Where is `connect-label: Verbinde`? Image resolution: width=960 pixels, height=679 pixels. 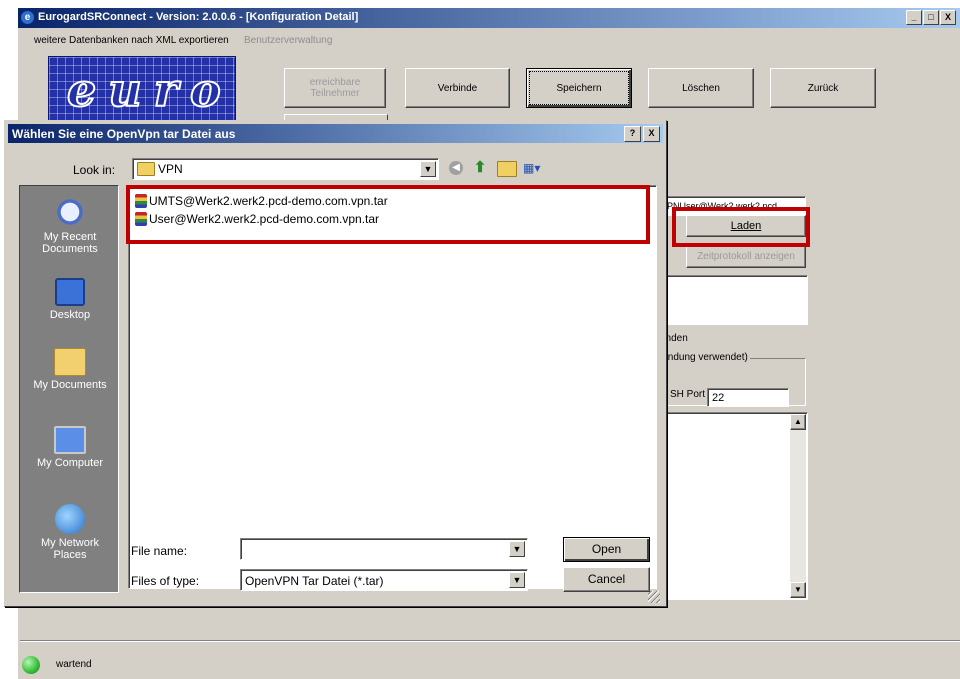 connect-label: Verbinde is located at coordinates (457, 88).